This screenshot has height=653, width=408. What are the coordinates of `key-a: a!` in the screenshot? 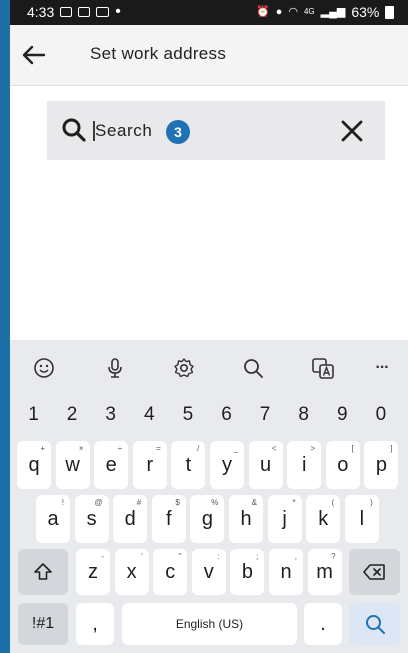 It's located at (53, 519).